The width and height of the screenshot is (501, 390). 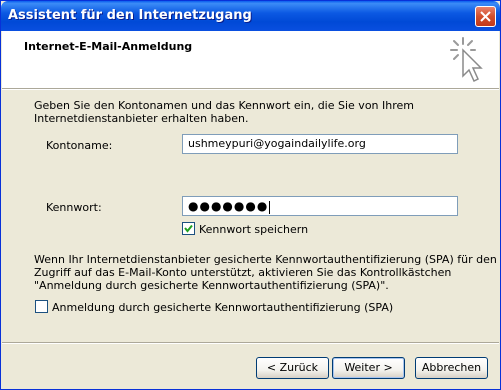 I want to click on checkmark-icon, so click(x=188, y=228).